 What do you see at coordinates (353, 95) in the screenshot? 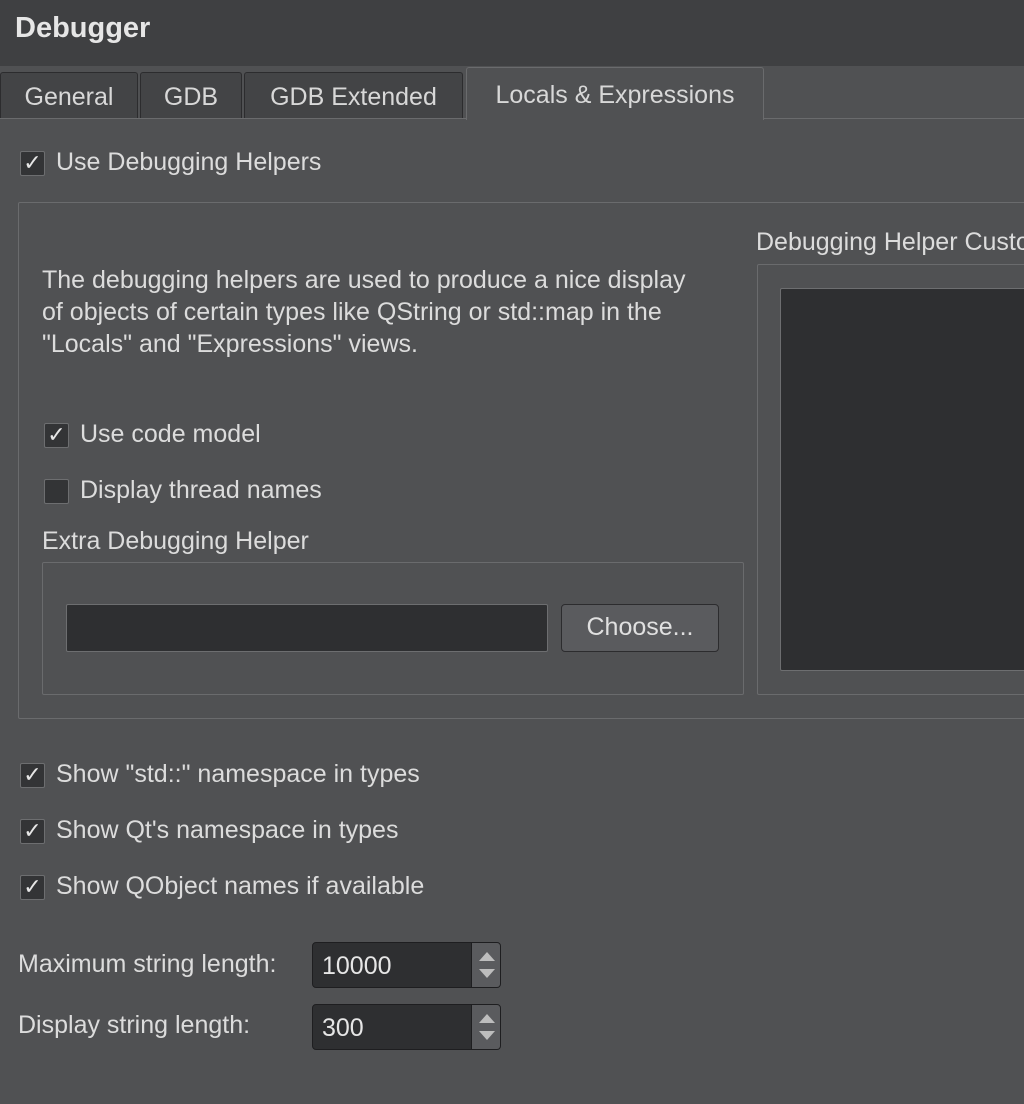
I see `tab-gdb-extended: GDB Extended` at bounding box center [353, 95].